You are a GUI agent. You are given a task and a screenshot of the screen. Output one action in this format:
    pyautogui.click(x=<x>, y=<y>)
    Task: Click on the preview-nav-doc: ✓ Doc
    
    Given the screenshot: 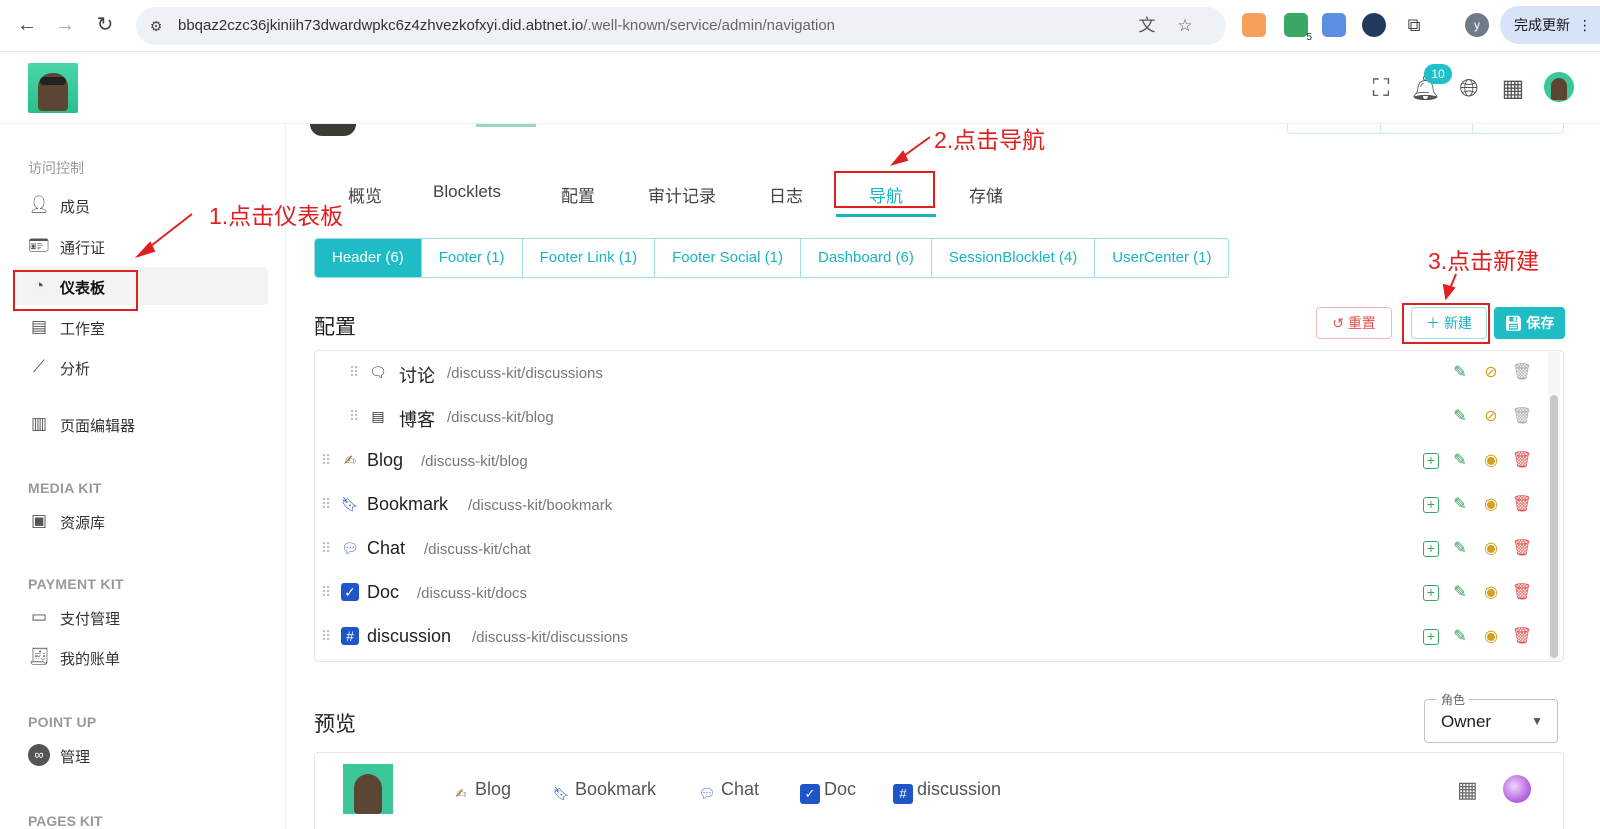 What is the action you would take?
    pyautogui.click(x=828, y=791)
    